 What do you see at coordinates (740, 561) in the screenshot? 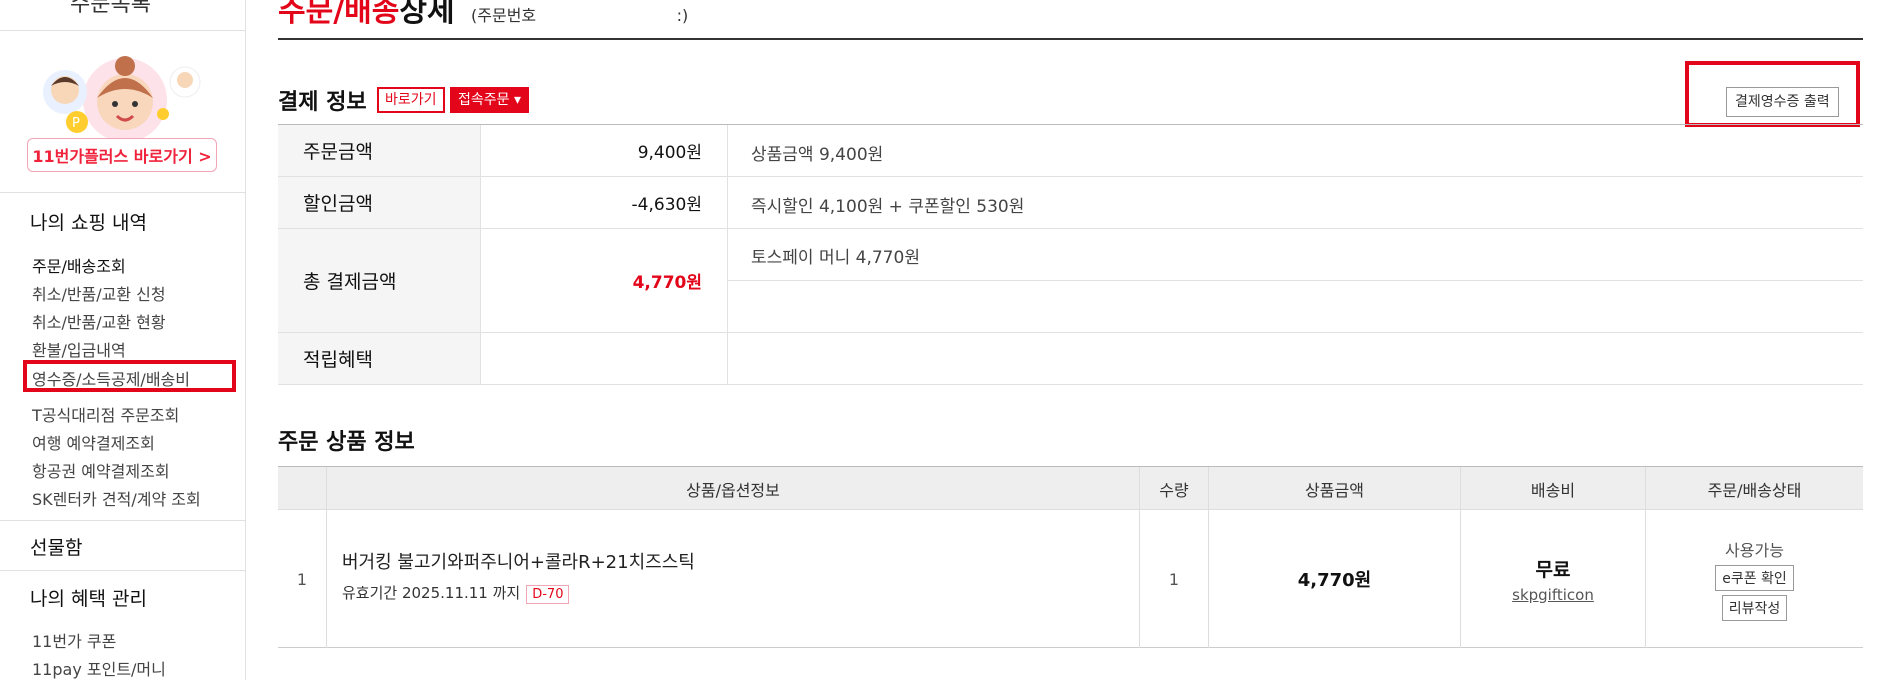
I see `product-name: 버거킹 불고기와퍼주니어+콜라R+21치즈스틱` at bounding box center [740, 561].